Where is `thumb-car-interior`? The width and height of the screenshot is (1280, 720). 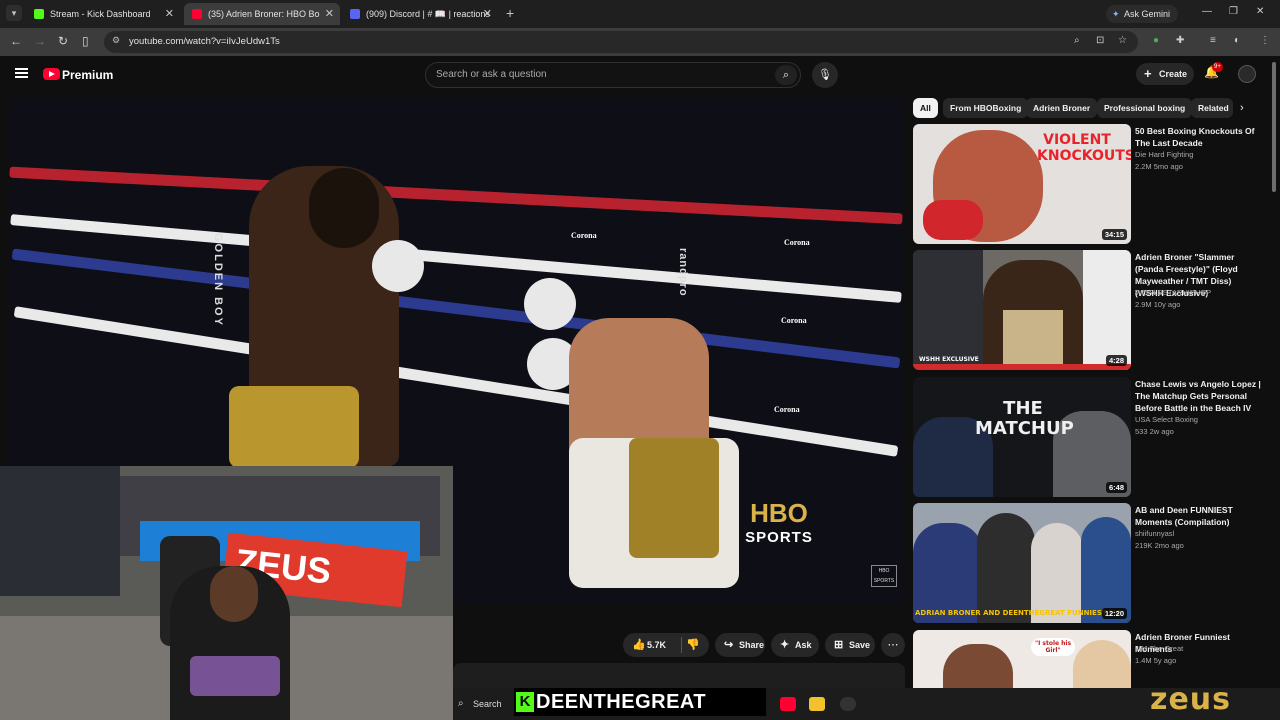
thumb-car-interior is located at coordinates (948, 310).